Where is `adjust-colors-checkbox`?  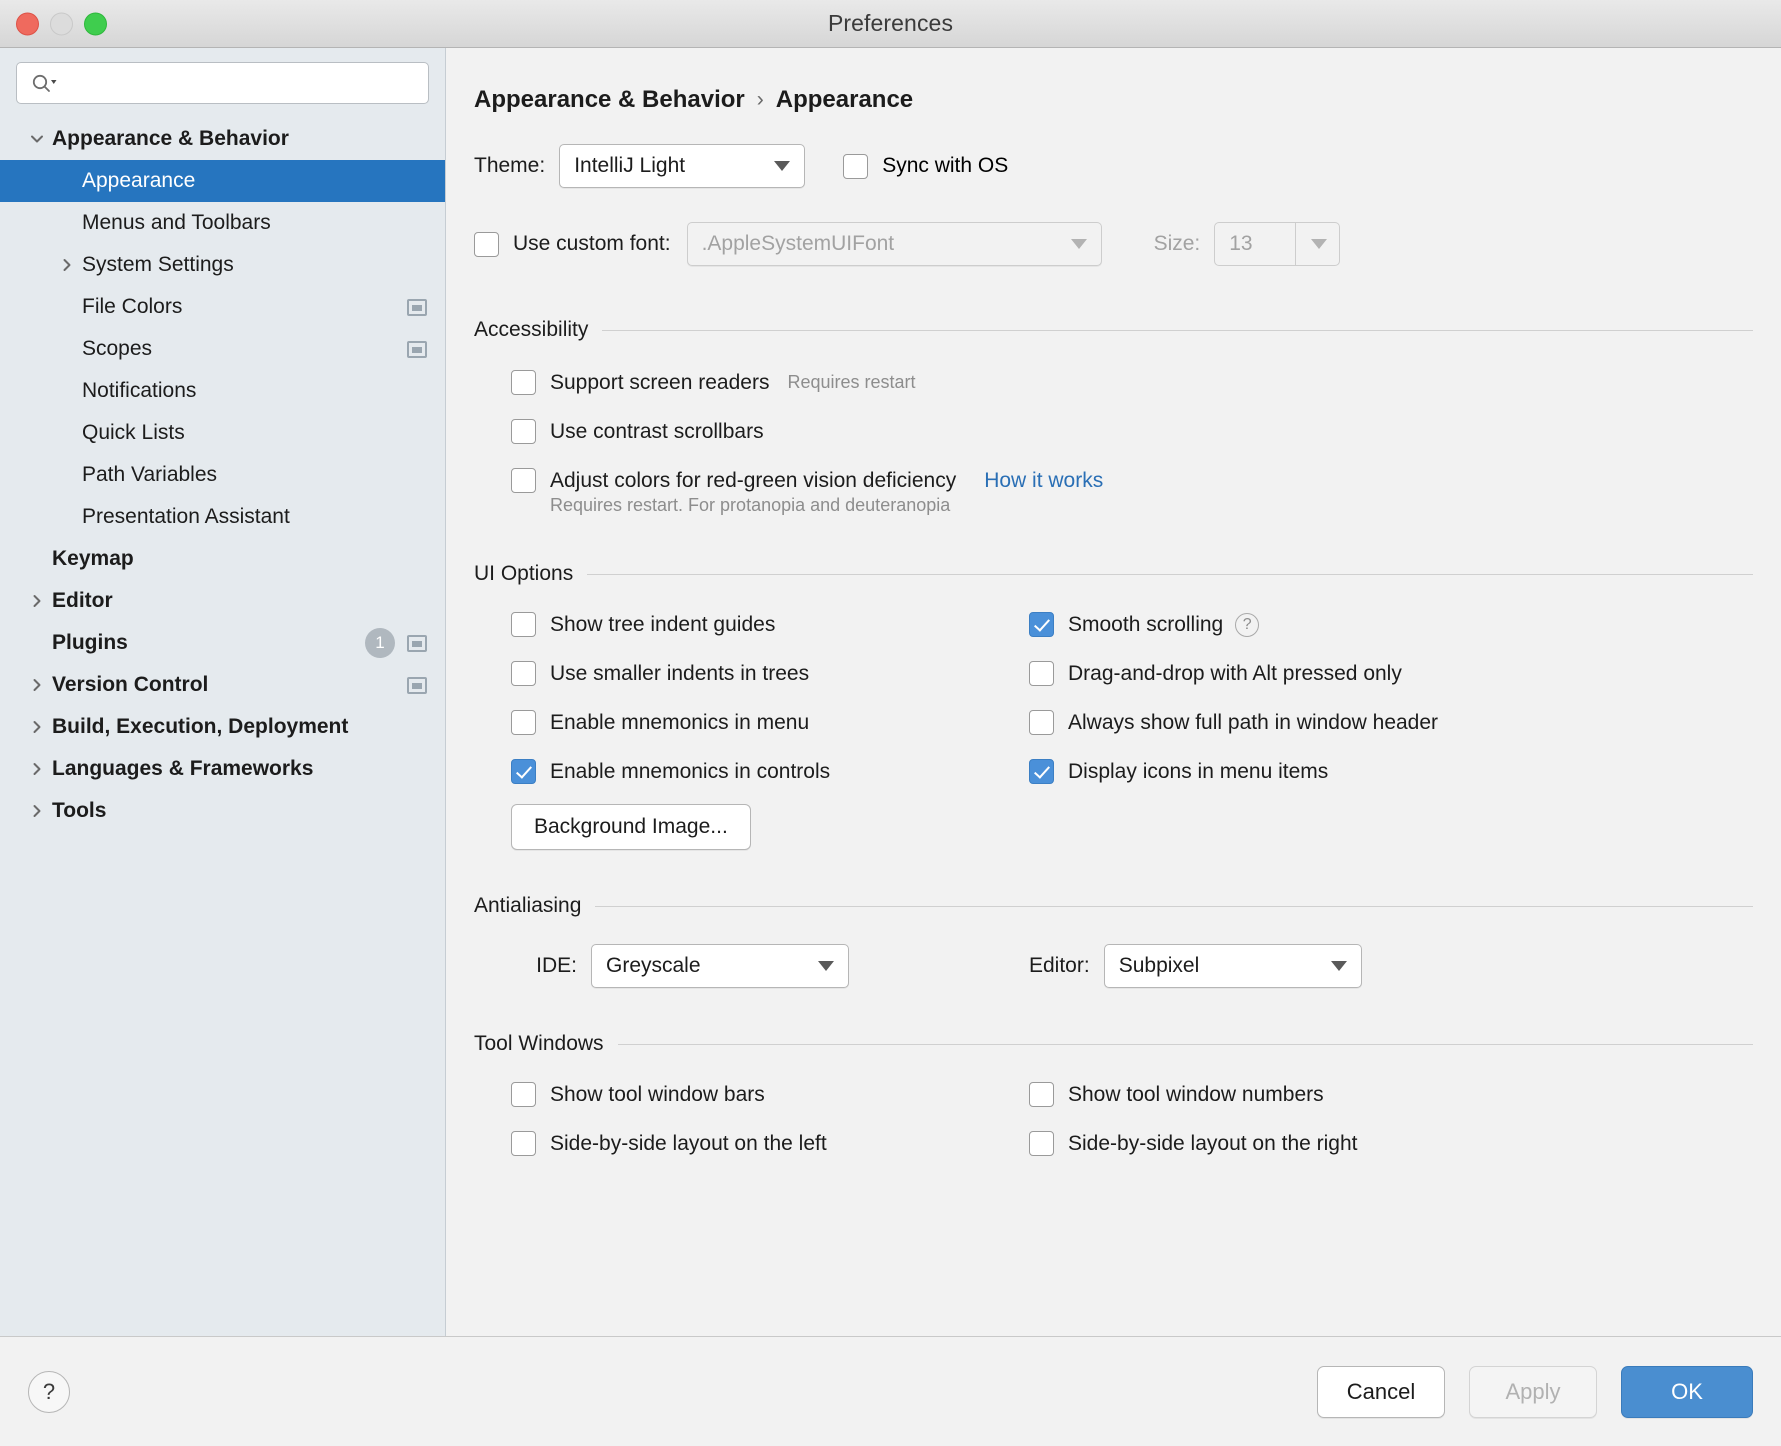 adjust-colors-checkbox is located at coordinates (523, 480).